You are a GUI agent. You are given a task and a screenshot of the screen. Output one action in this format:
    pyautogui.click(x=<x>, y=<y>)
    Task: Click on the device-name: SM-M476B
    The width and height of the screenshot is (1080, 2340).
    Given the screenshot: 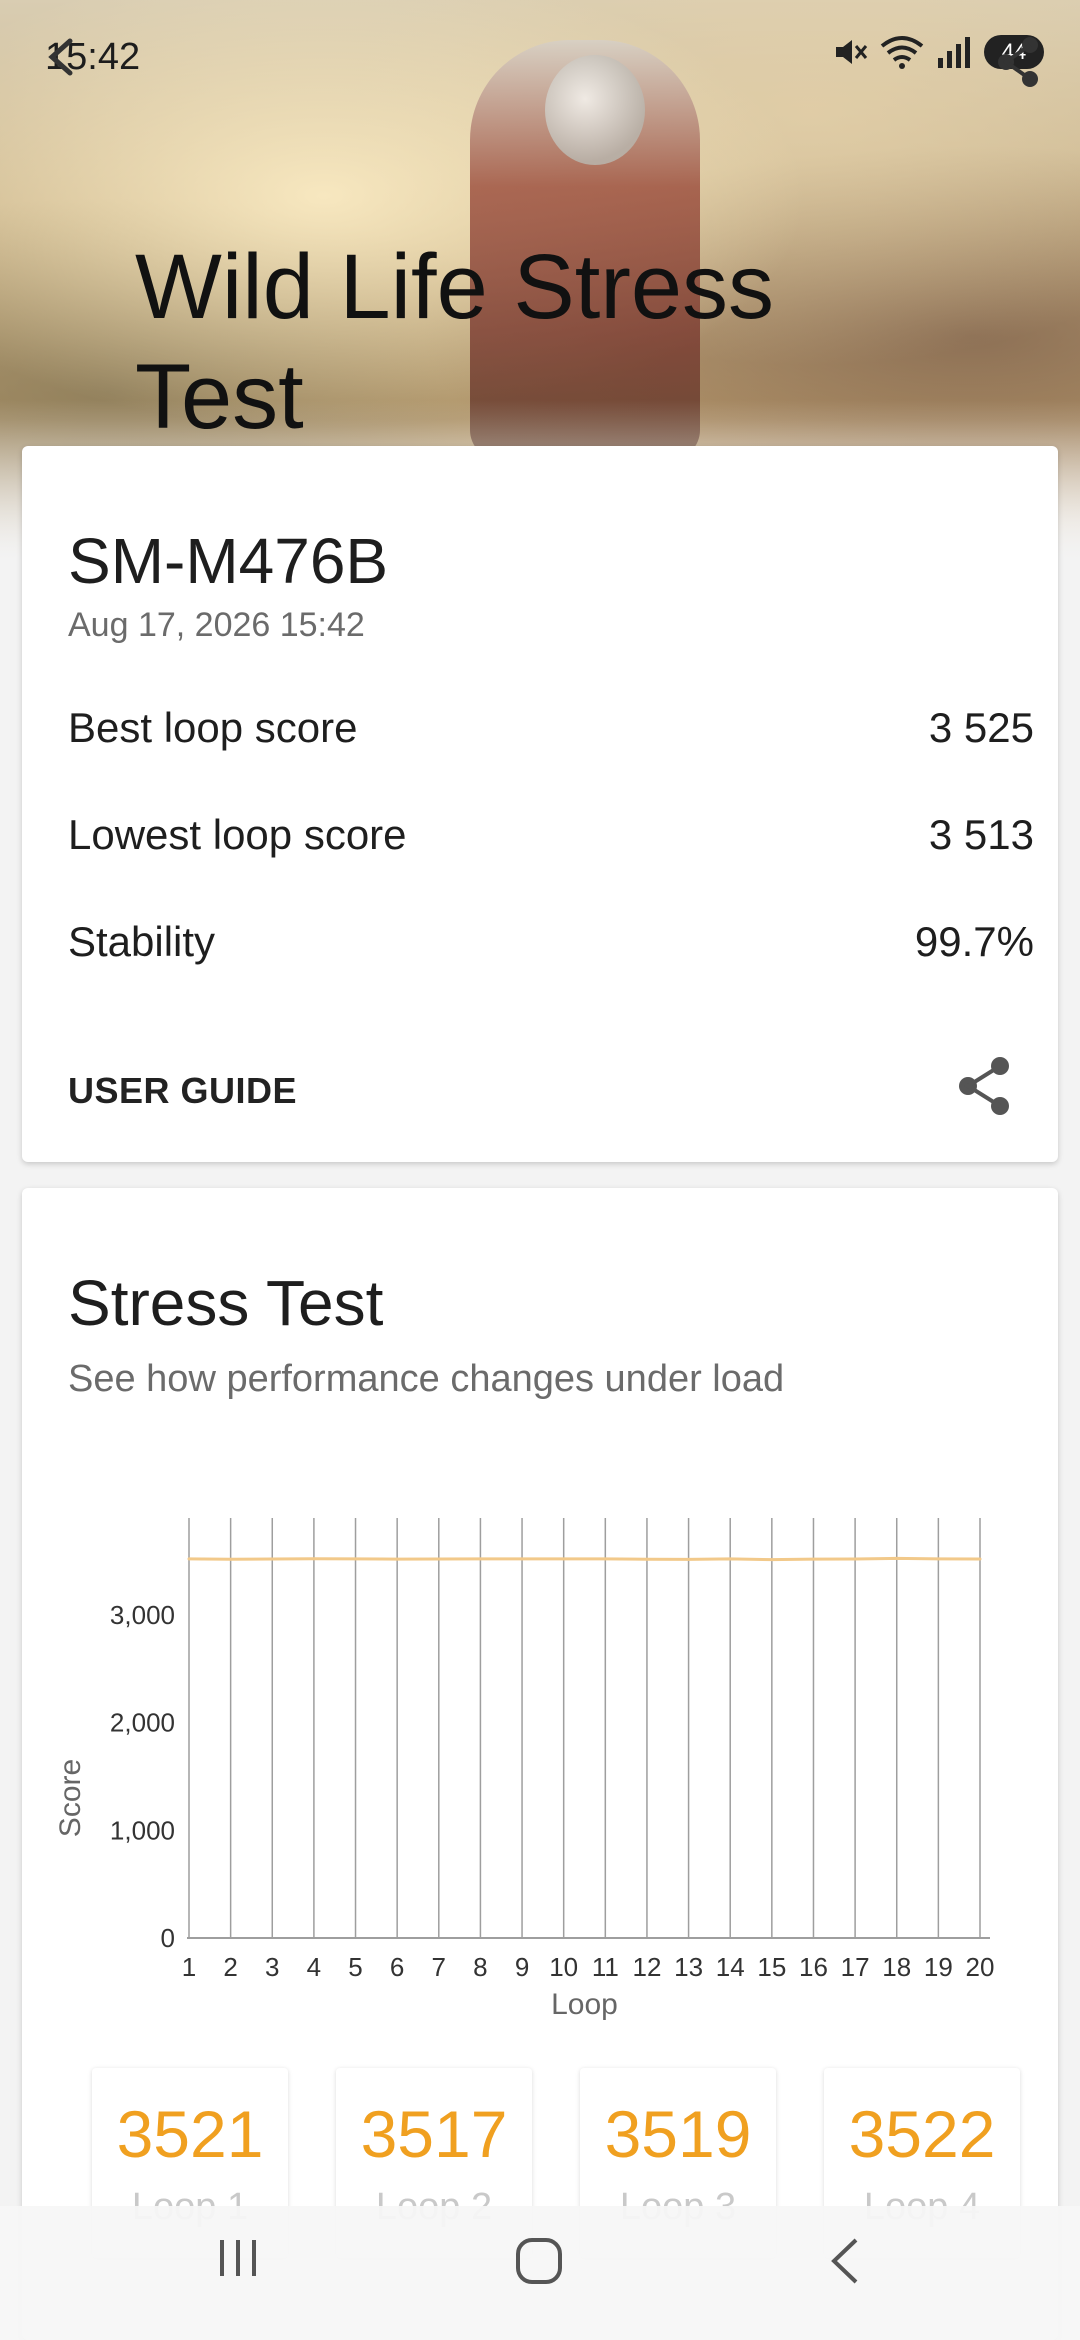 What is the action you would take?
    pyautogui.click(x=228, y=561)
    